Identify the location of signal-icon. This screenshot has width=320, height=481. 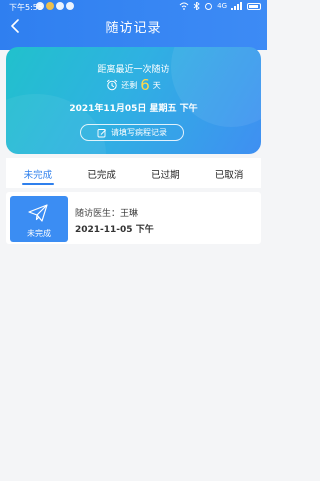
(236, 6).